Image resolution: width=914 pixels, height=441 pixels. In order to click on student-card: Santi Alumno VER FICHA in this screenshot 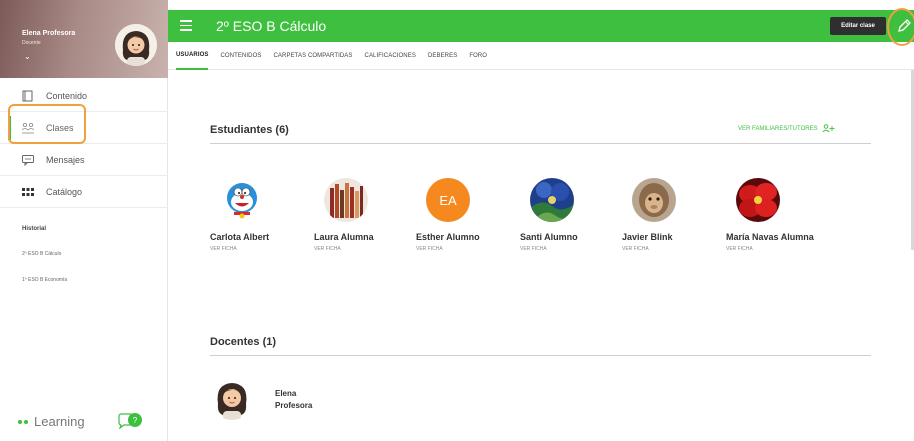, I will do `click(565, 215)`.